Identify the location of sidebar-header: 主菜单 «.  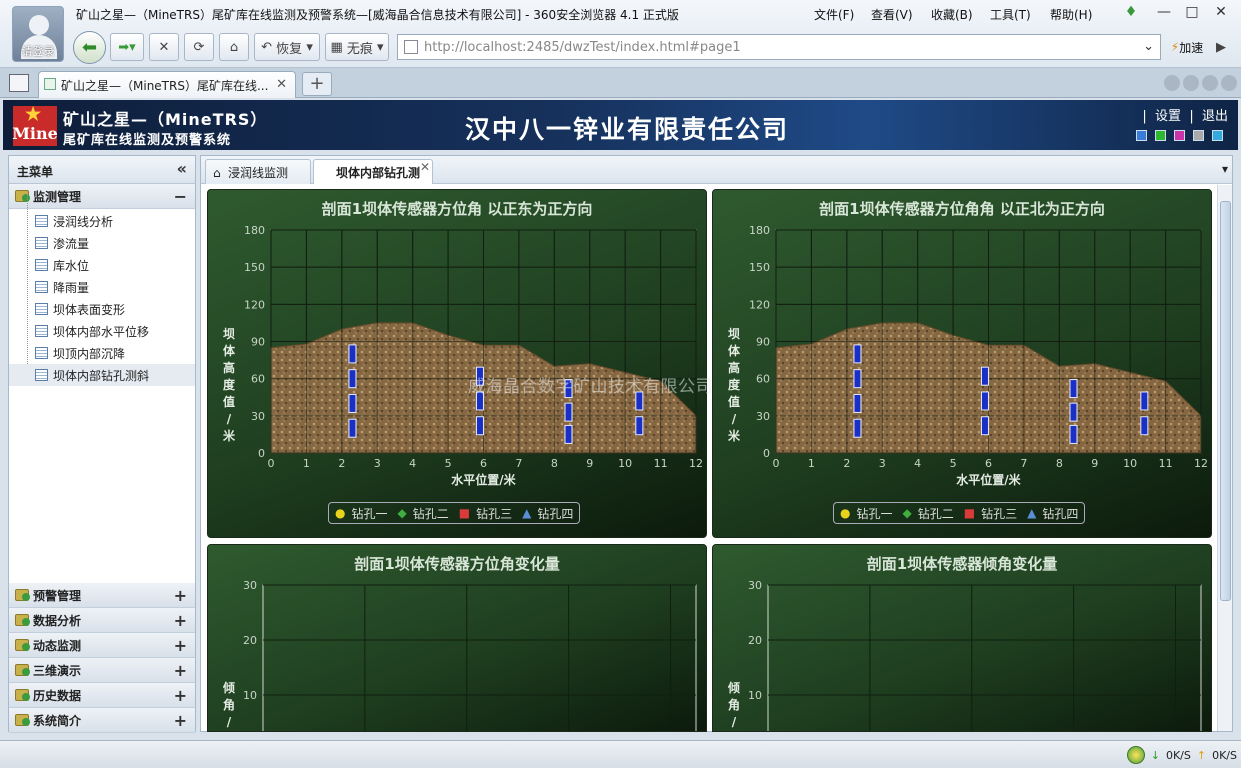
(102, 170).